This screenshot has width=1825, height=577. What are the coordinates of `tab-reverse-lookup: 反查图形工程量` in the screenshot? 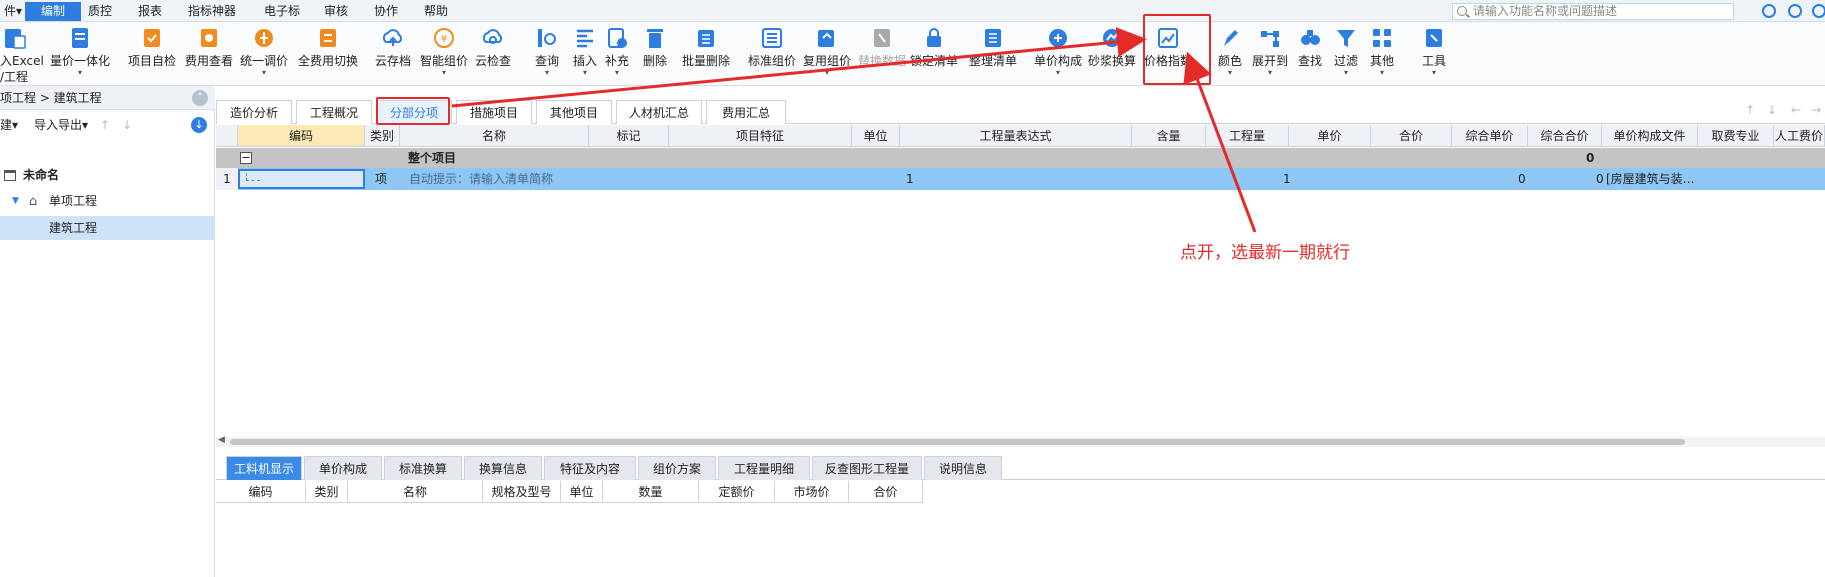 It's located at (867, 468).